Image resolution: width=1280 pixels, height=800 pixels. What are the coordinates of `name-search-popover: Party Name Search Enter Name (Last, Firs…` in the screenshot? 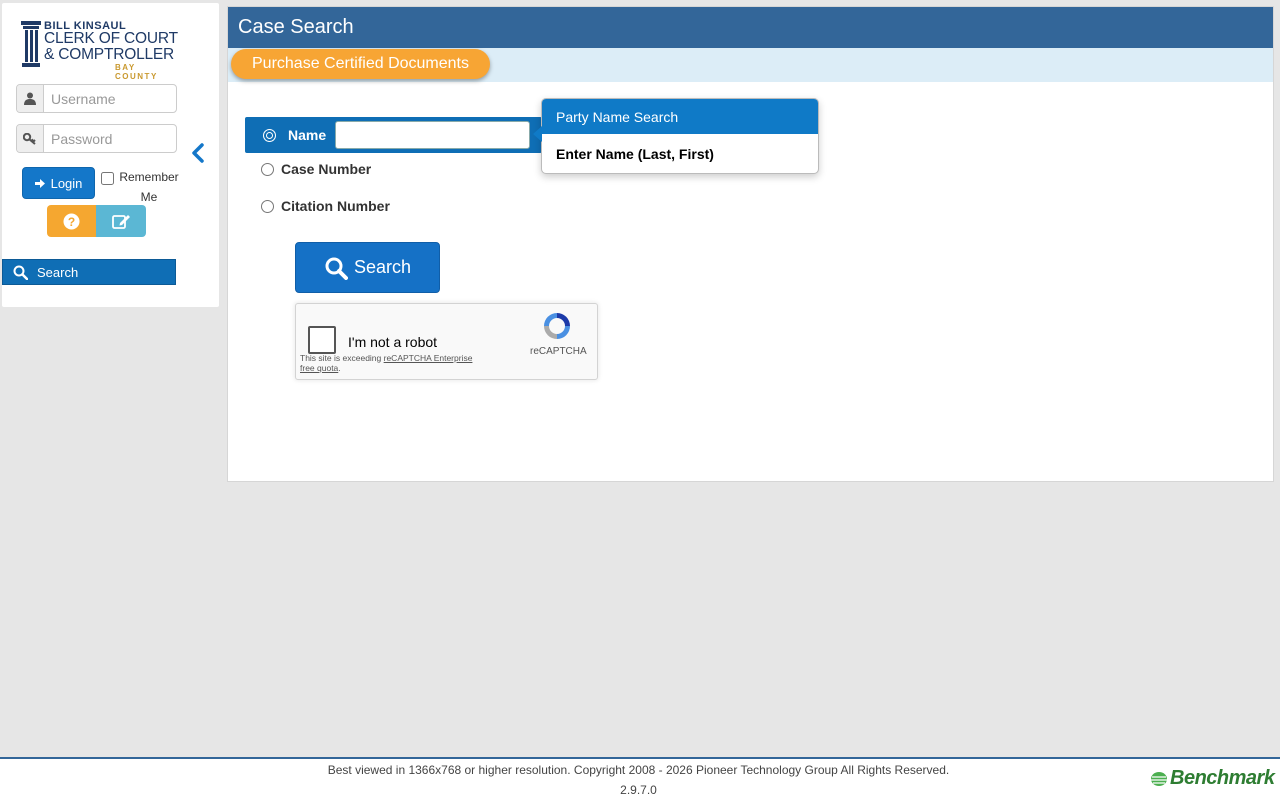 It's located at (676, 136).